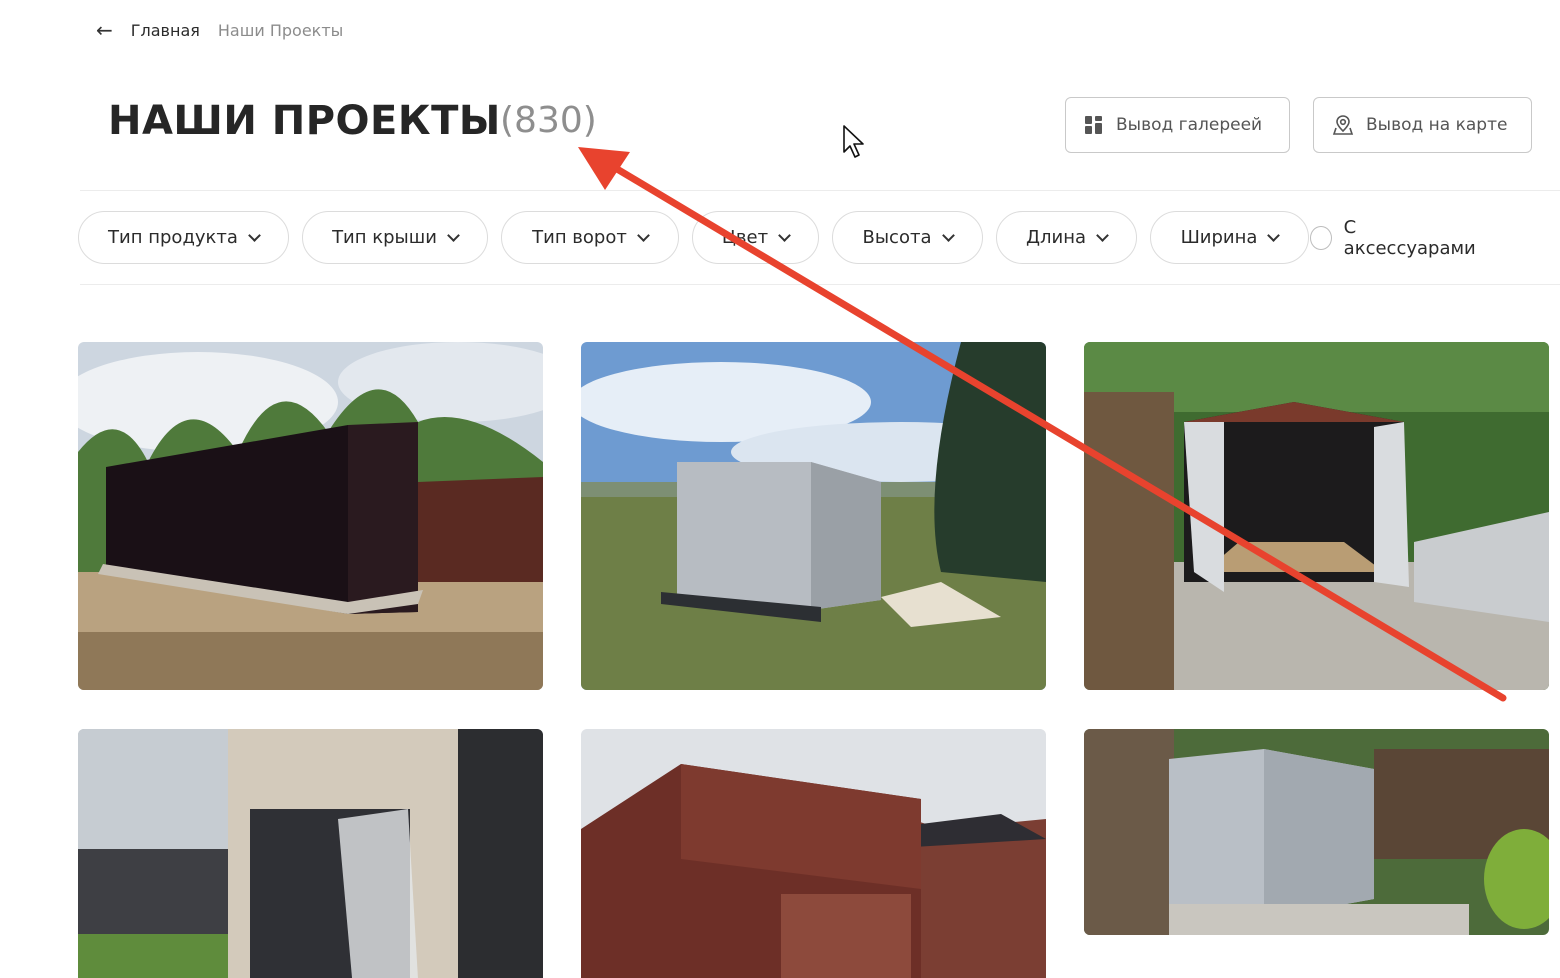  Describe the element at coordinates (1189, 125) in the screenshot. I see `gallery-view-label: Вывод галереей` at that location.